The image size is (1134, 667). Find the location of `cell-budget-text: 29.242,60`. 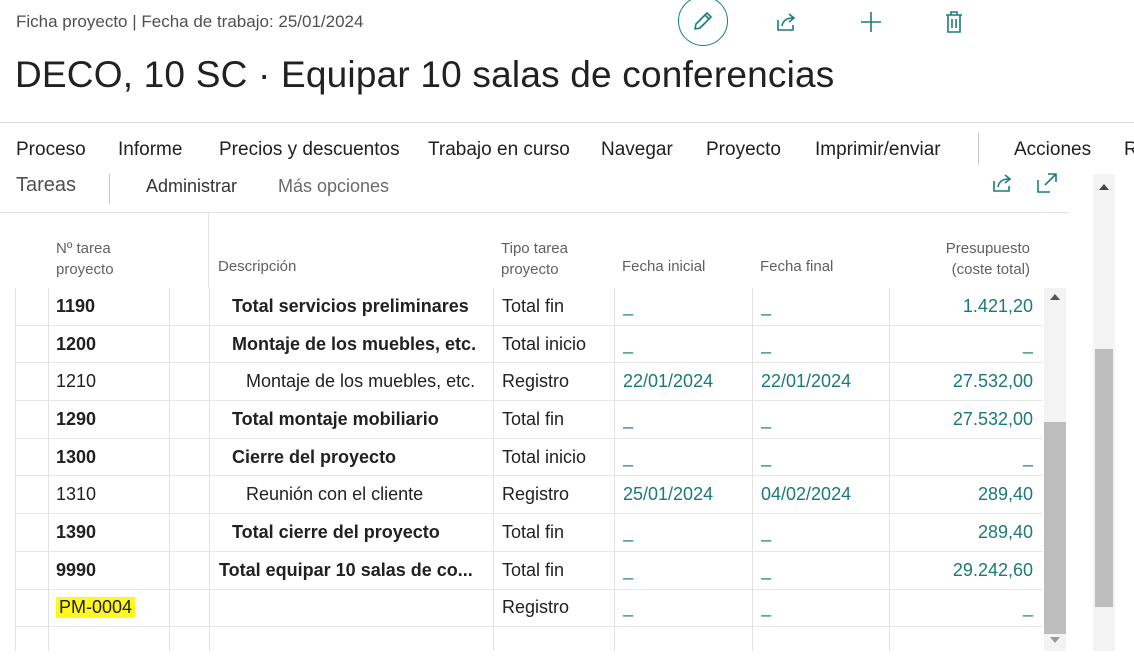

cell-budget-text: 29.242,60 is located at coordinates (992, 569).